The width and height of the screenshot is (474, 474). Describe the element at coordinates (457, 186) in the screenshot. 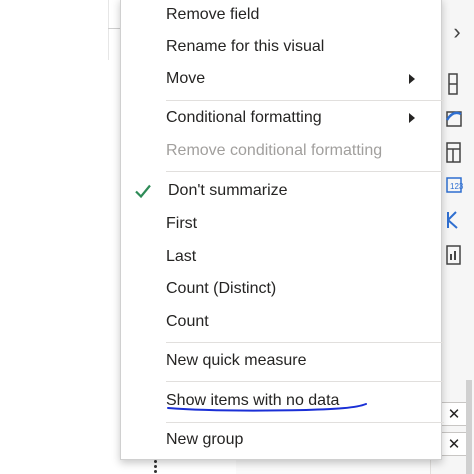

I see `svg-text: 123` at that location.